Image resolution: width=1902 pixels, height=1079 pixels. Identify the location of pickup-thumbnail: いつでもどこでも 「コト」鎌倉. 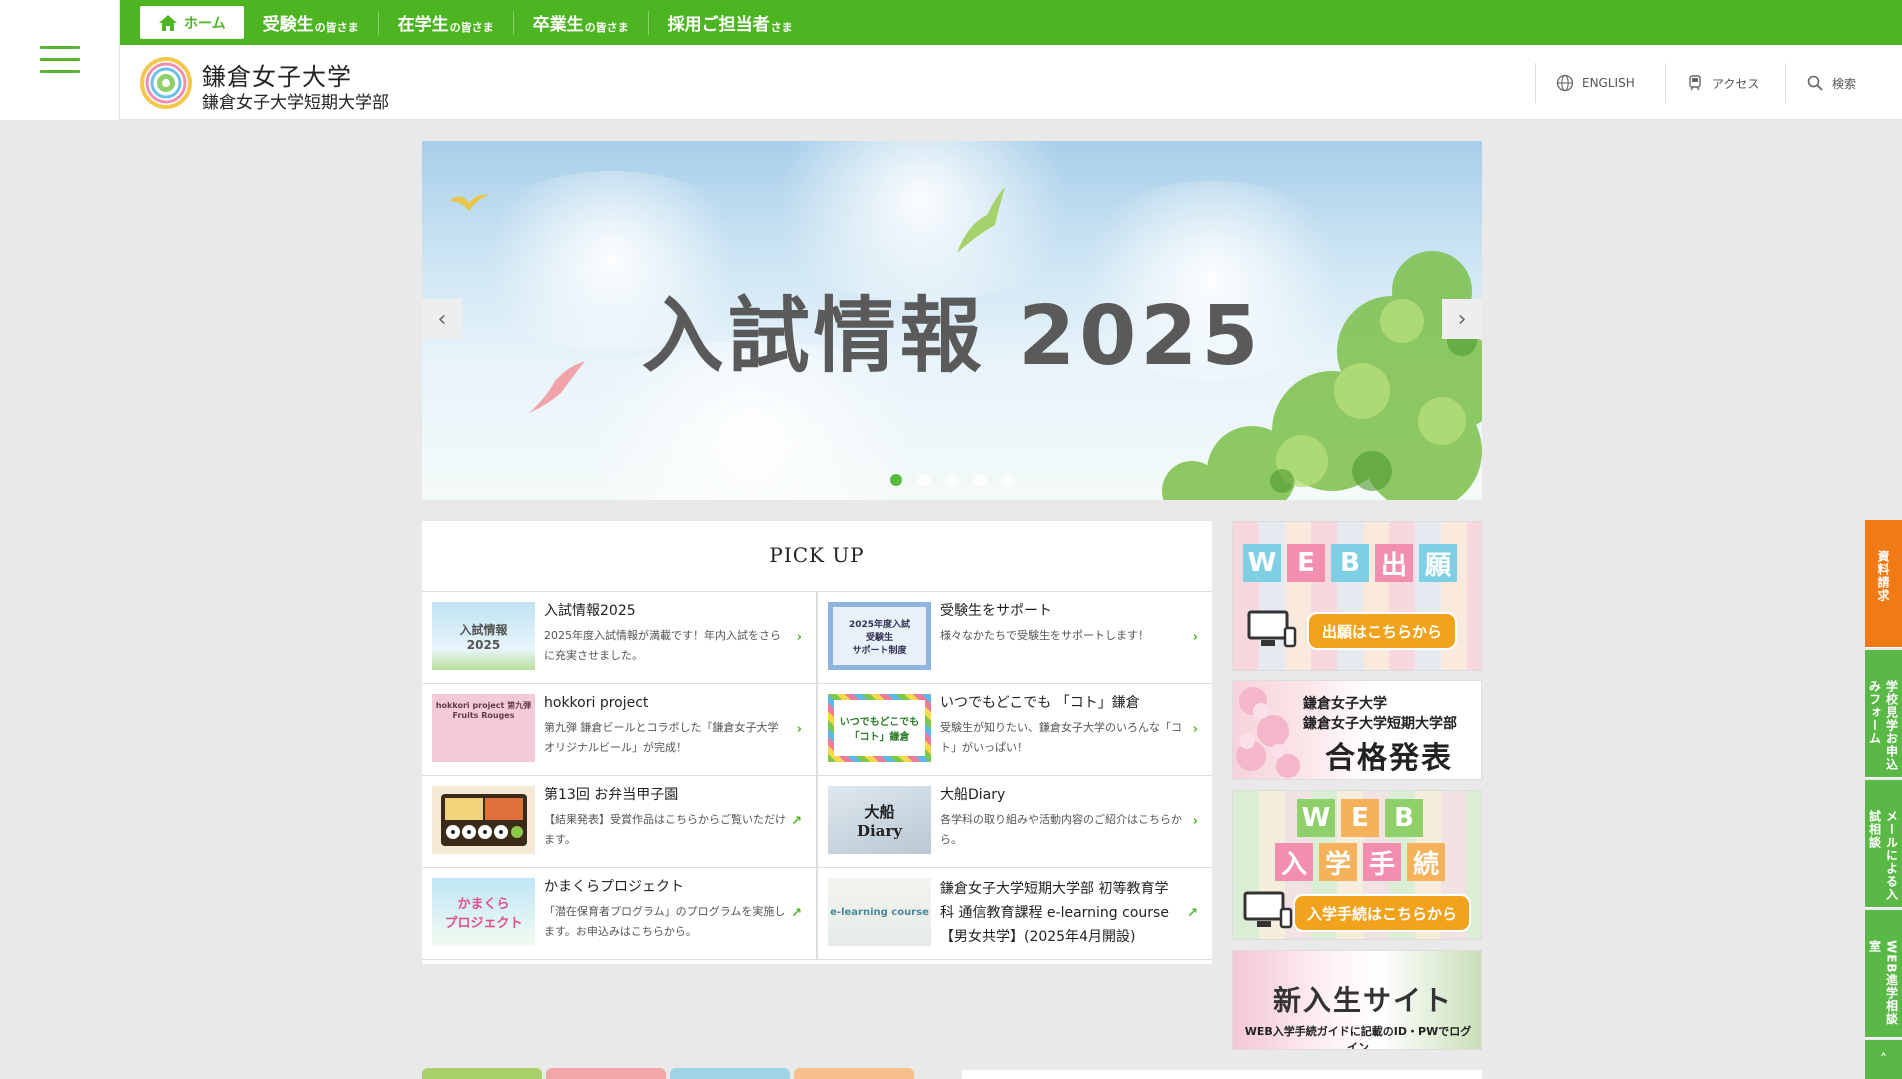
(879, 728).